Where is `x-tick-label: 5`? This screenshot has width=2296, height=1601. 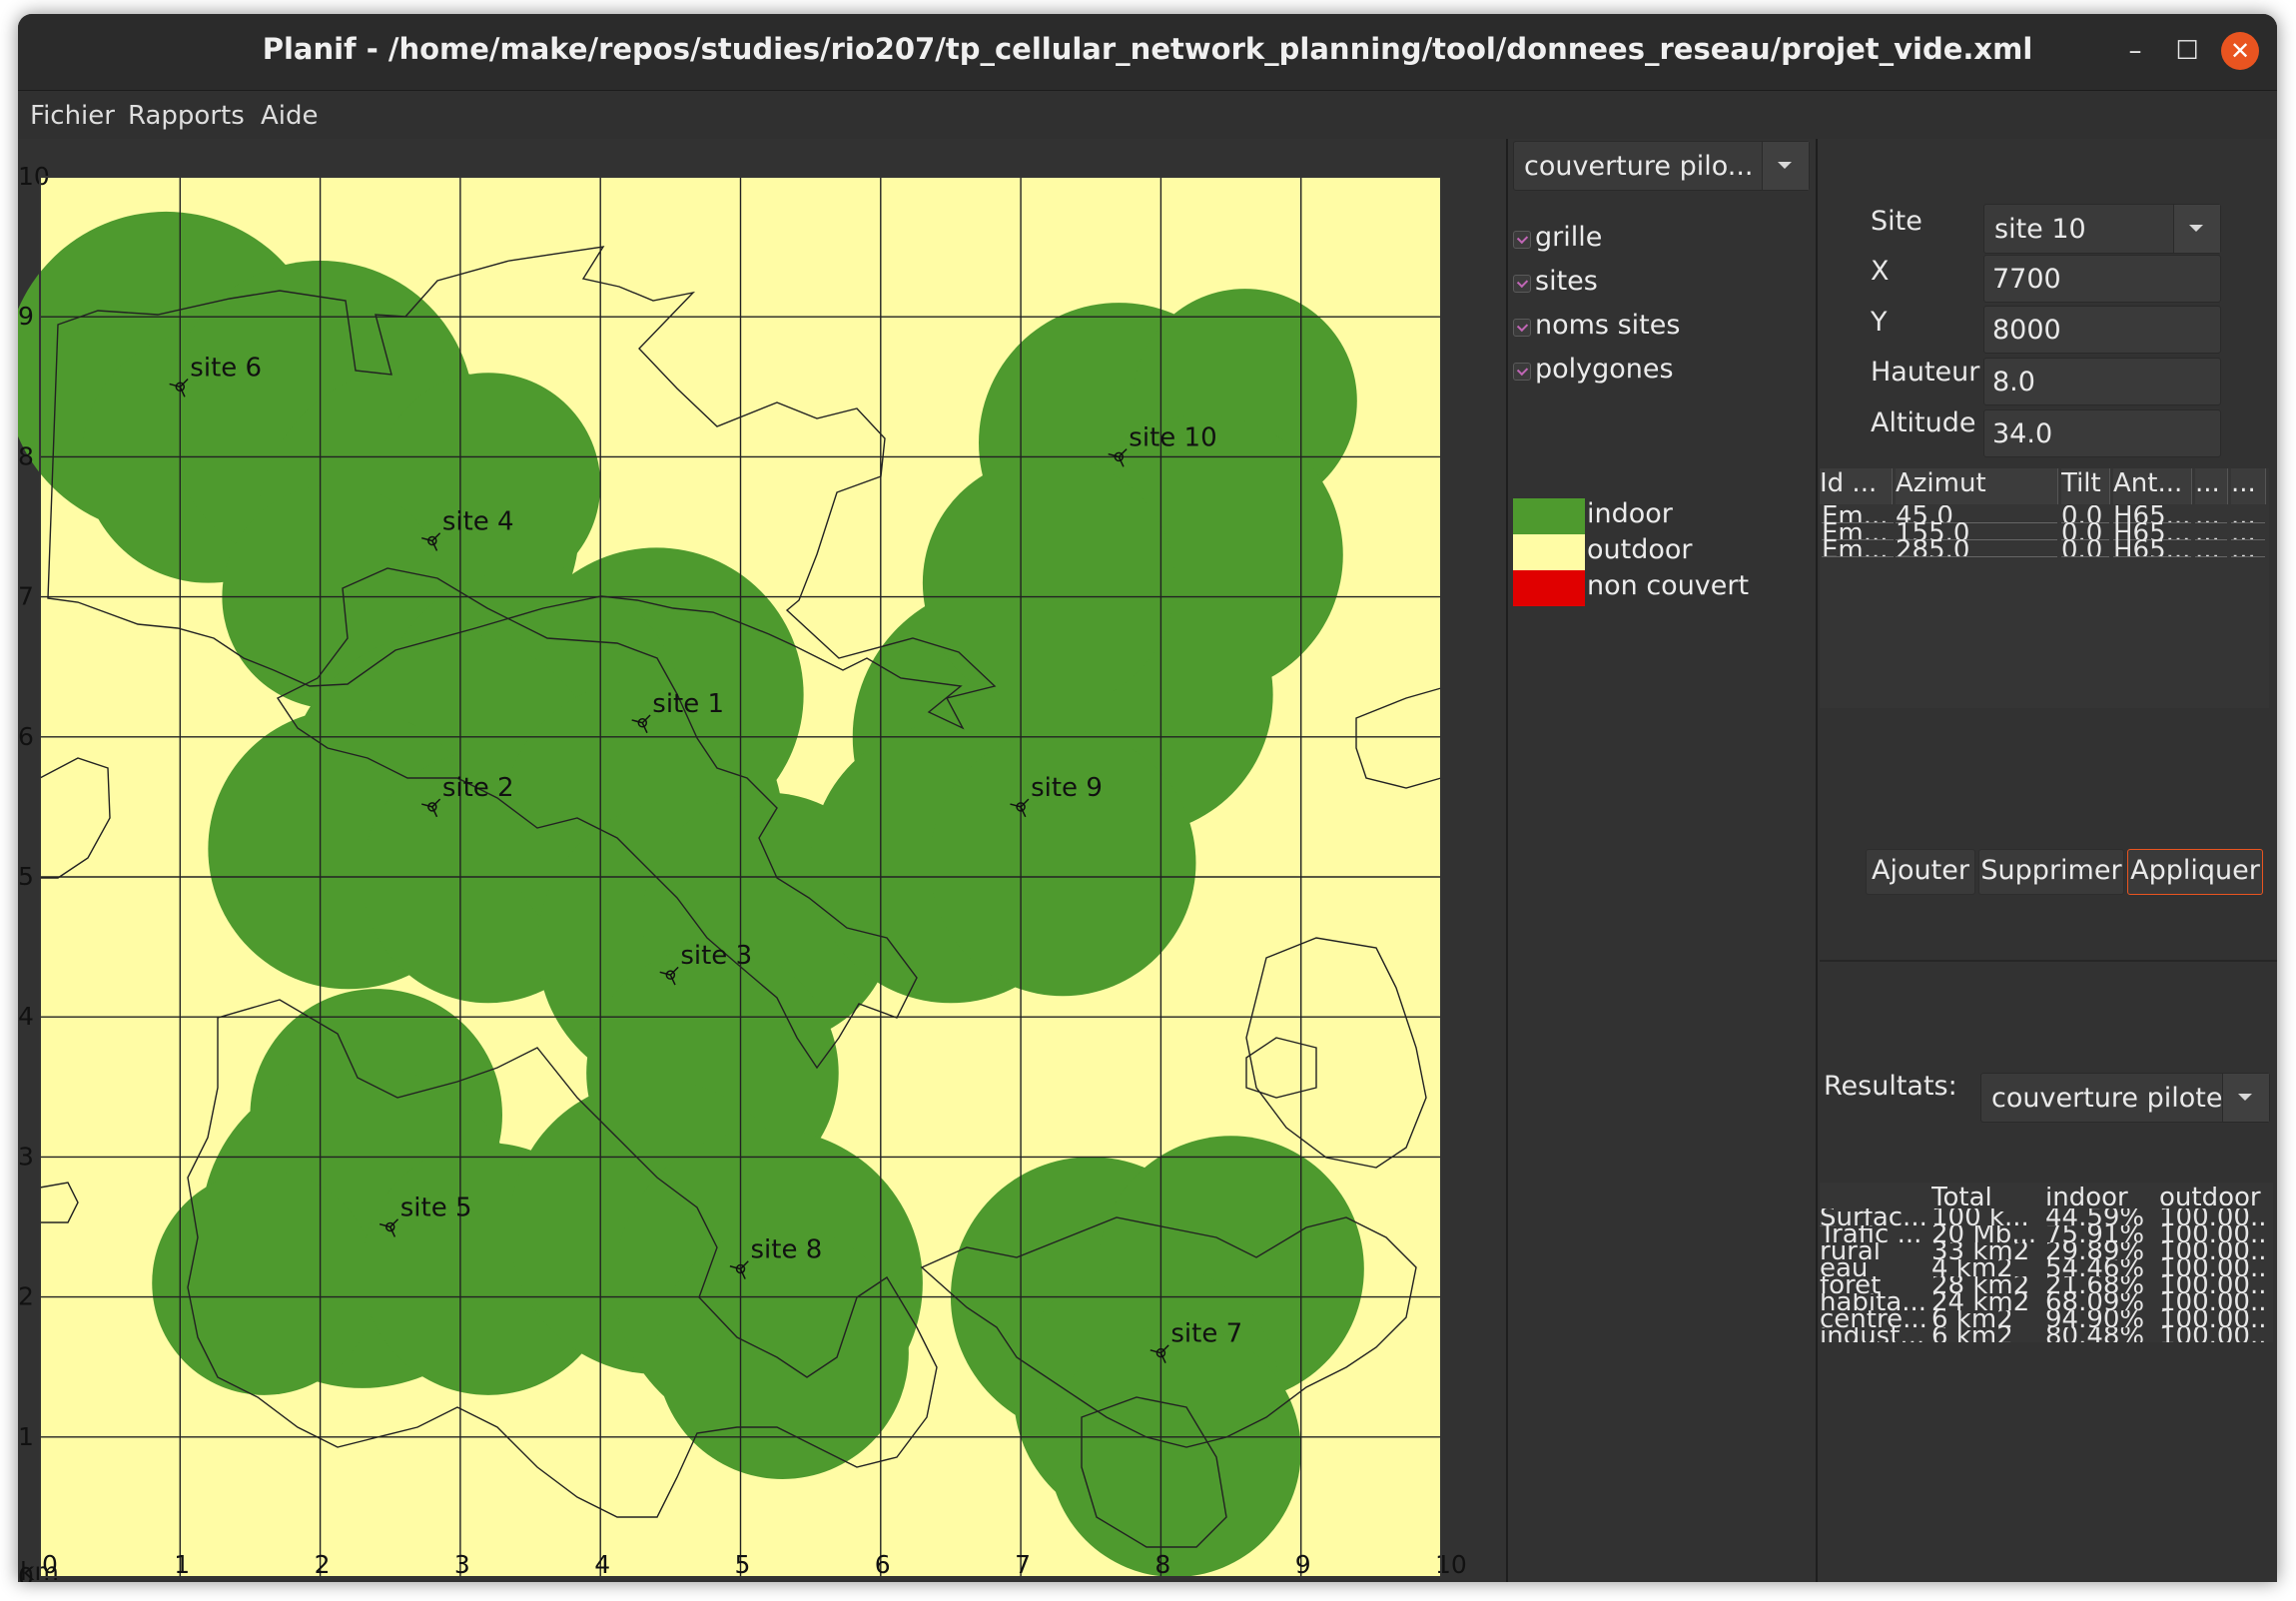 x-tick-label: 5 is located at coordinates (743, 1565).